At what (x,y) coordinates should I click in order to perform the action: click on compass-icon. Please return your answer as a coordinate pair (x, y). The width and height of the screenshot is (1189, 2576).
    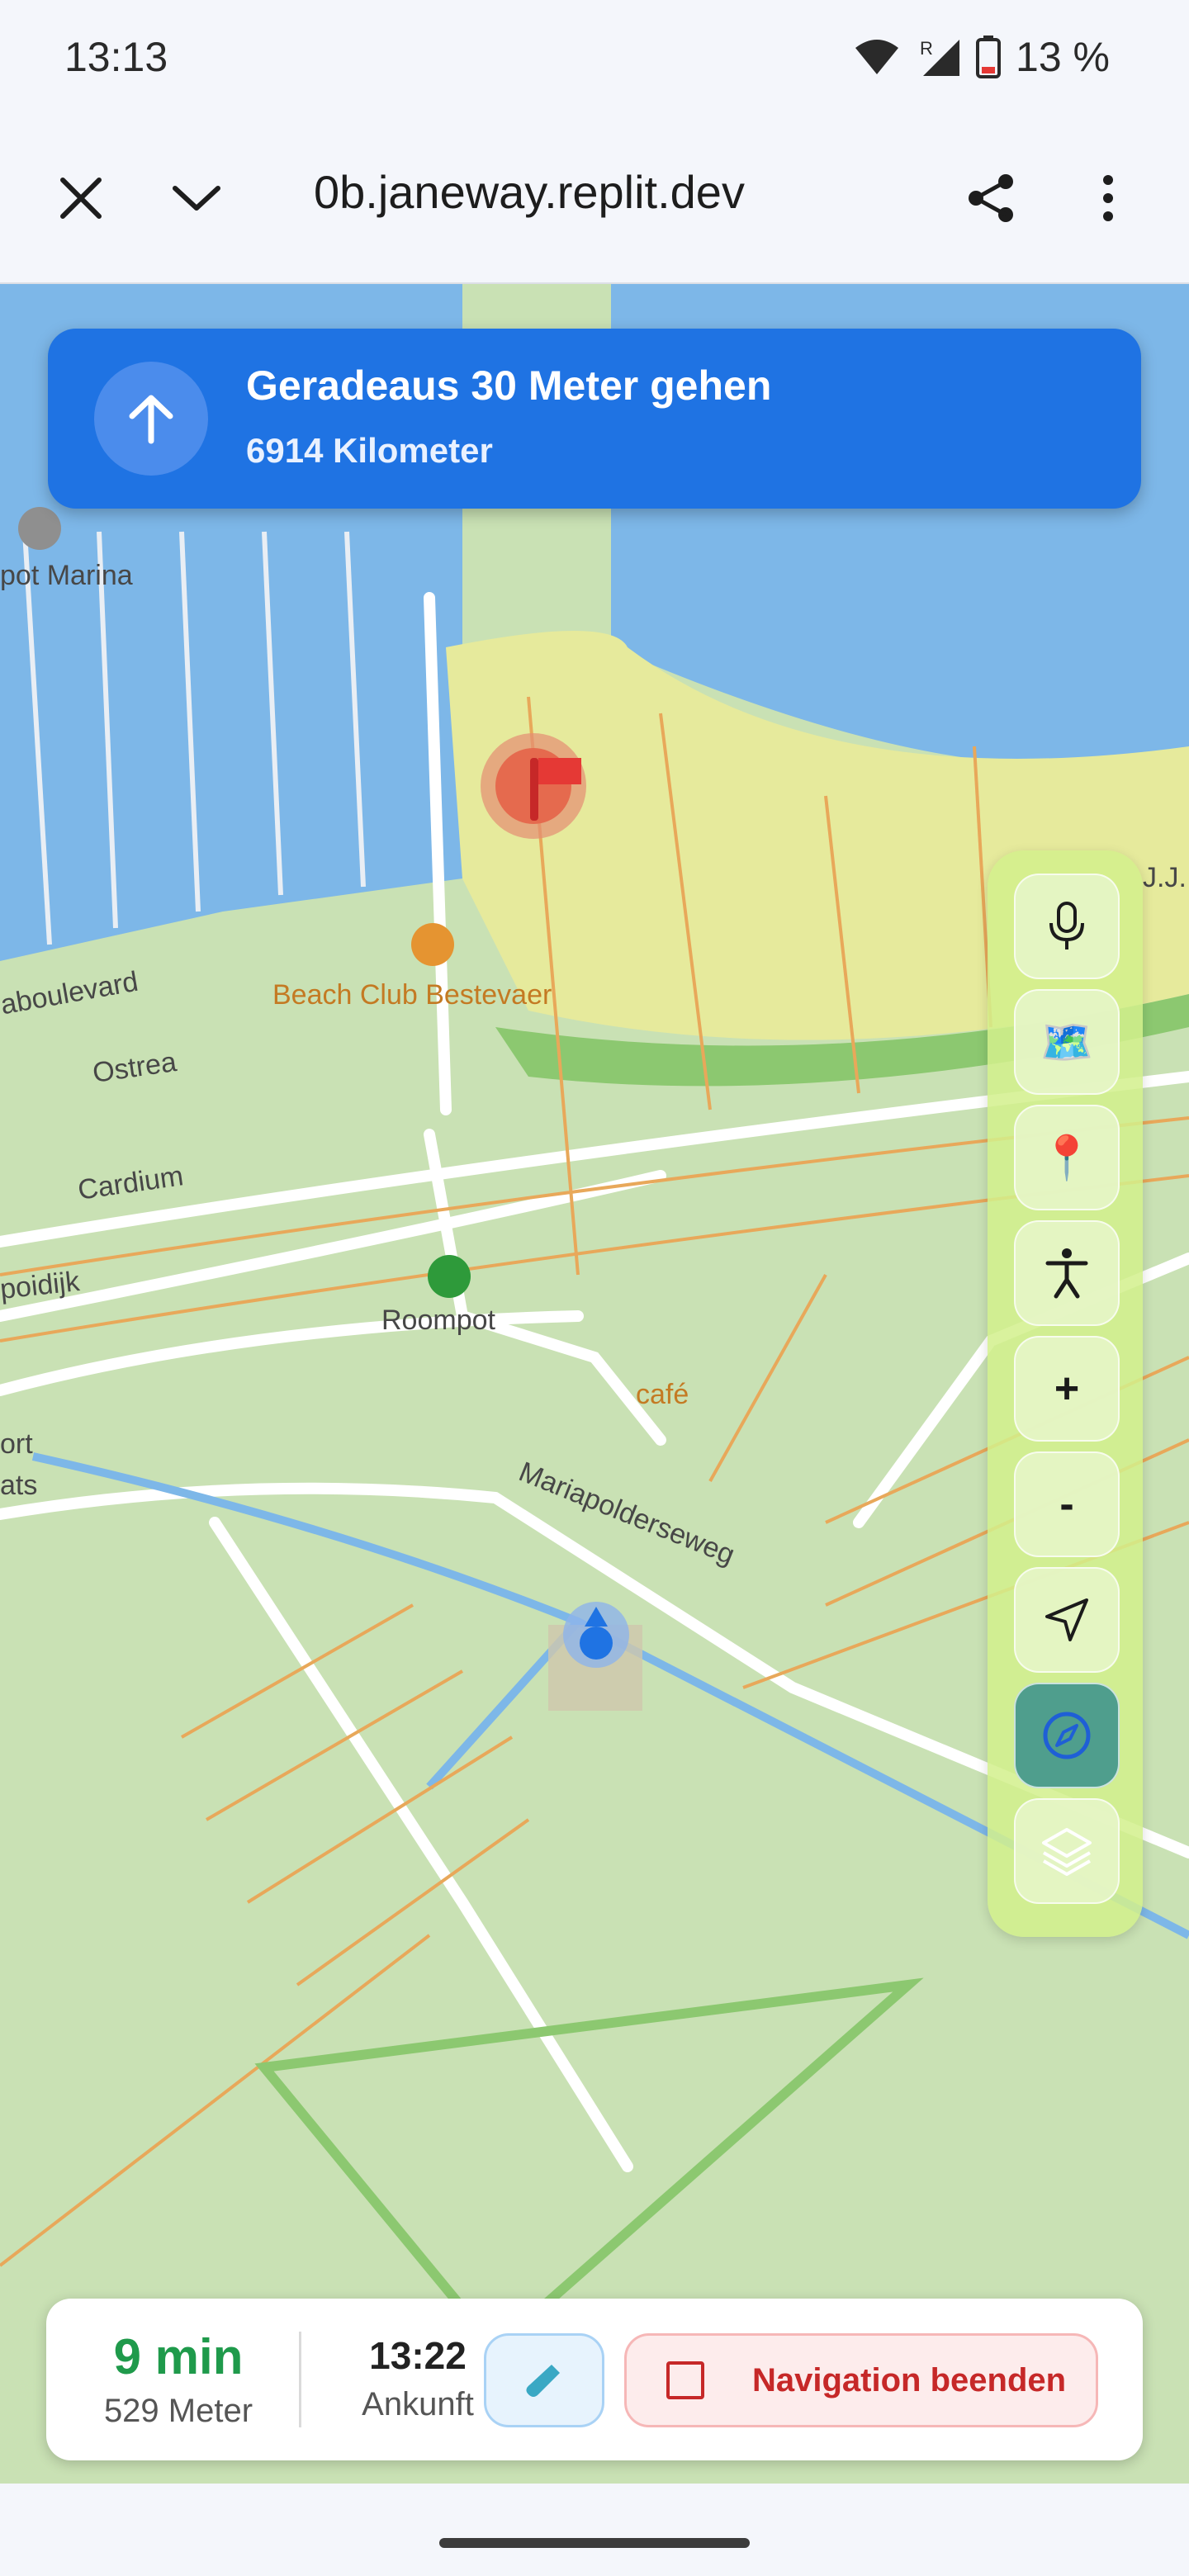
    Looking at the image, I should click on (1067, 1735).